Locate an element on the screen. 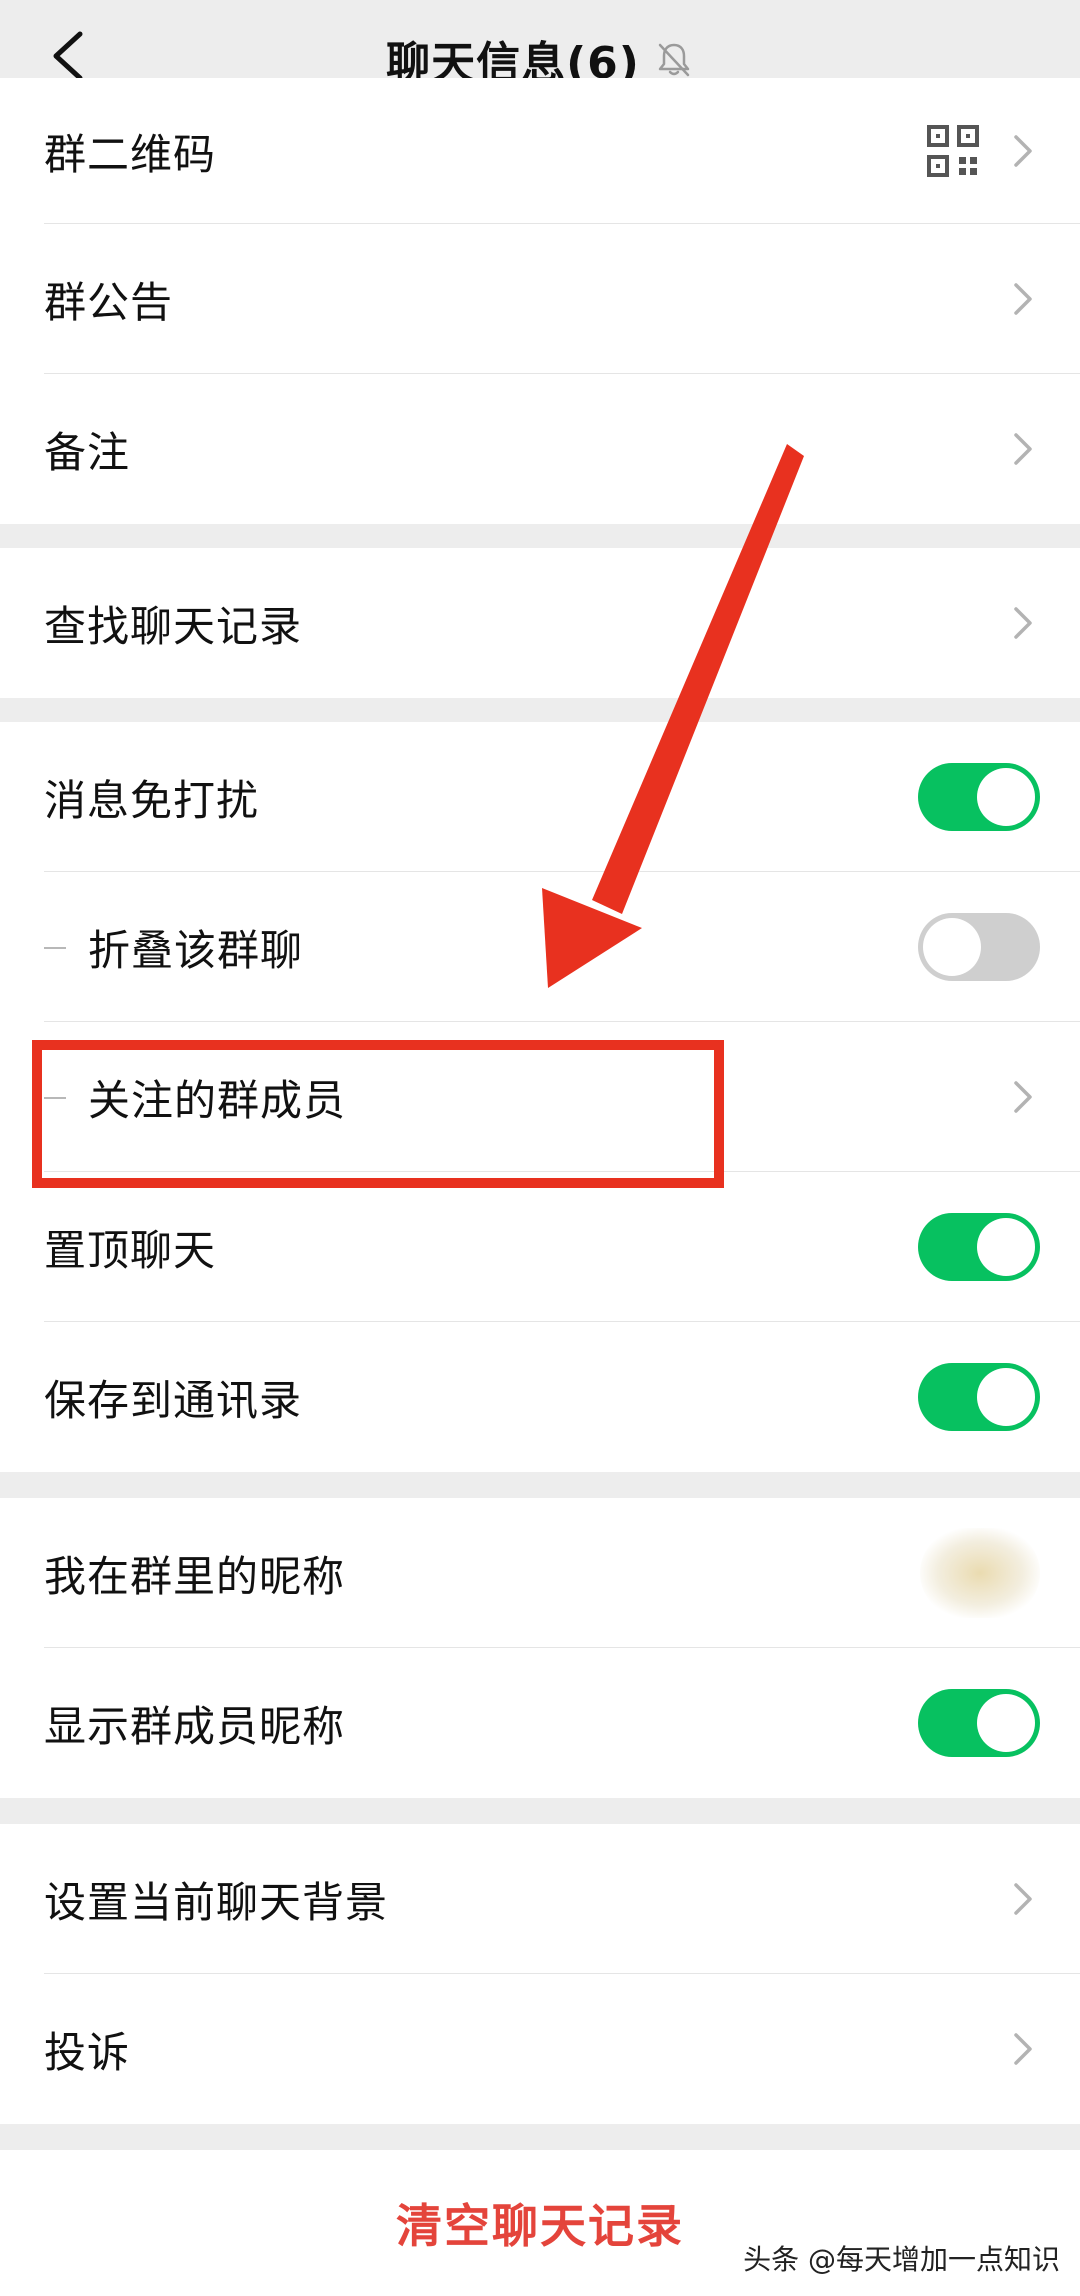 The image size is (1080, 2296). row-save-to-contacts: 保存到通讯录 is located at coordinates (540, 1397).